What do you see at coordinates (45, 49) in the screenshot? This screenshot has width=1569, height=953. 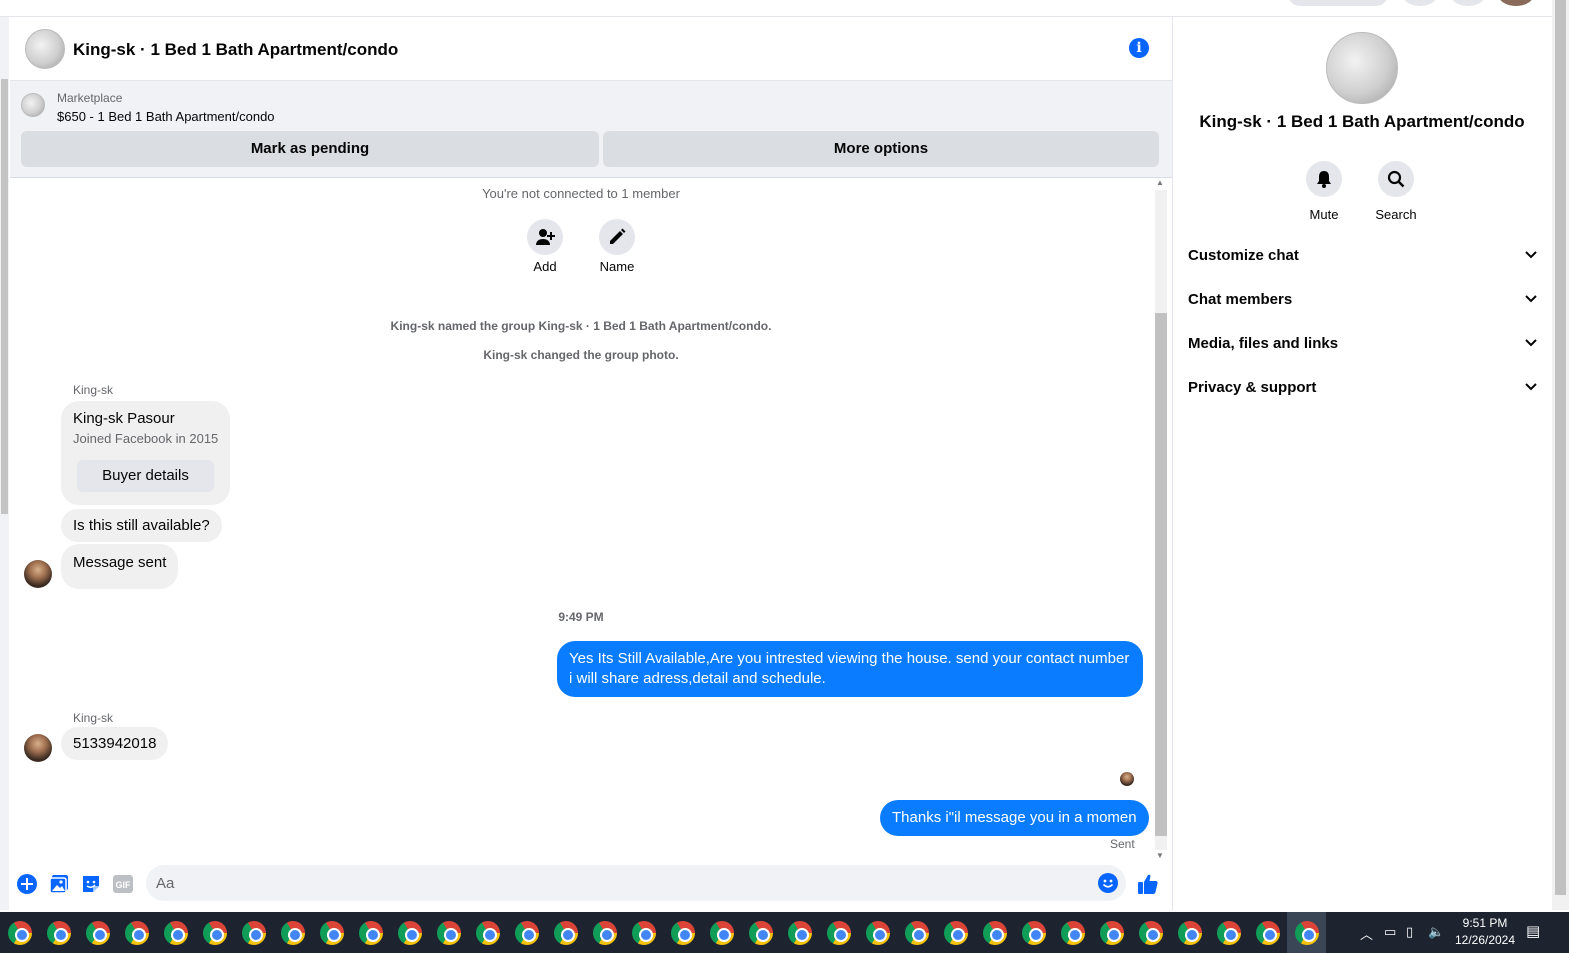 I see `group-avatar` at bounding box center [45, 49].